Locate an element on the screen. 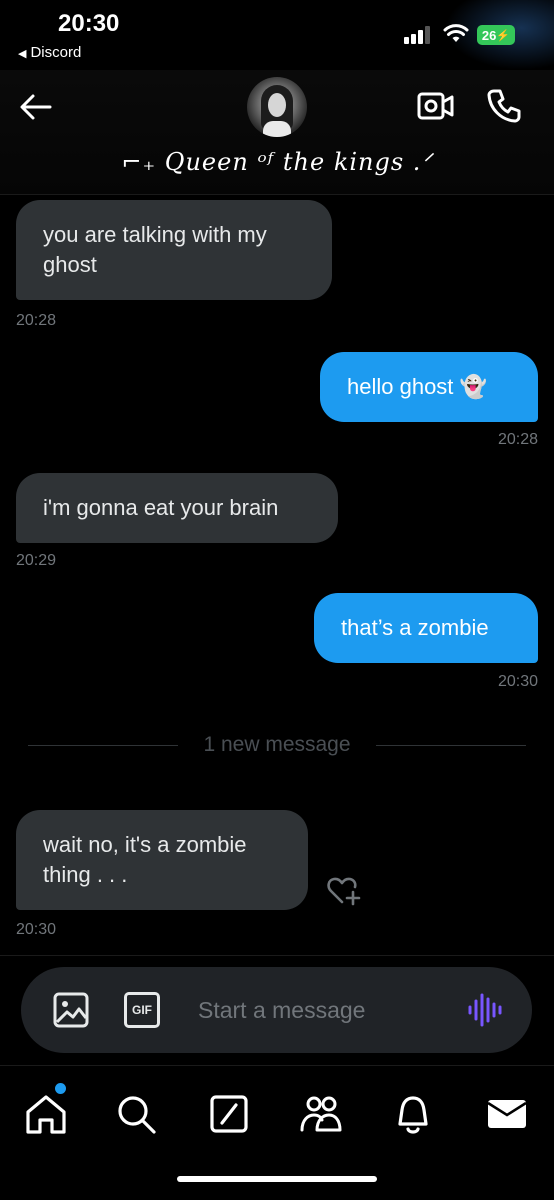 The height and width of the screenshot is (1200, 554). status-bar: 20:30 ◀ Discord 26 ⚡ is located at coordinates (277, 35).